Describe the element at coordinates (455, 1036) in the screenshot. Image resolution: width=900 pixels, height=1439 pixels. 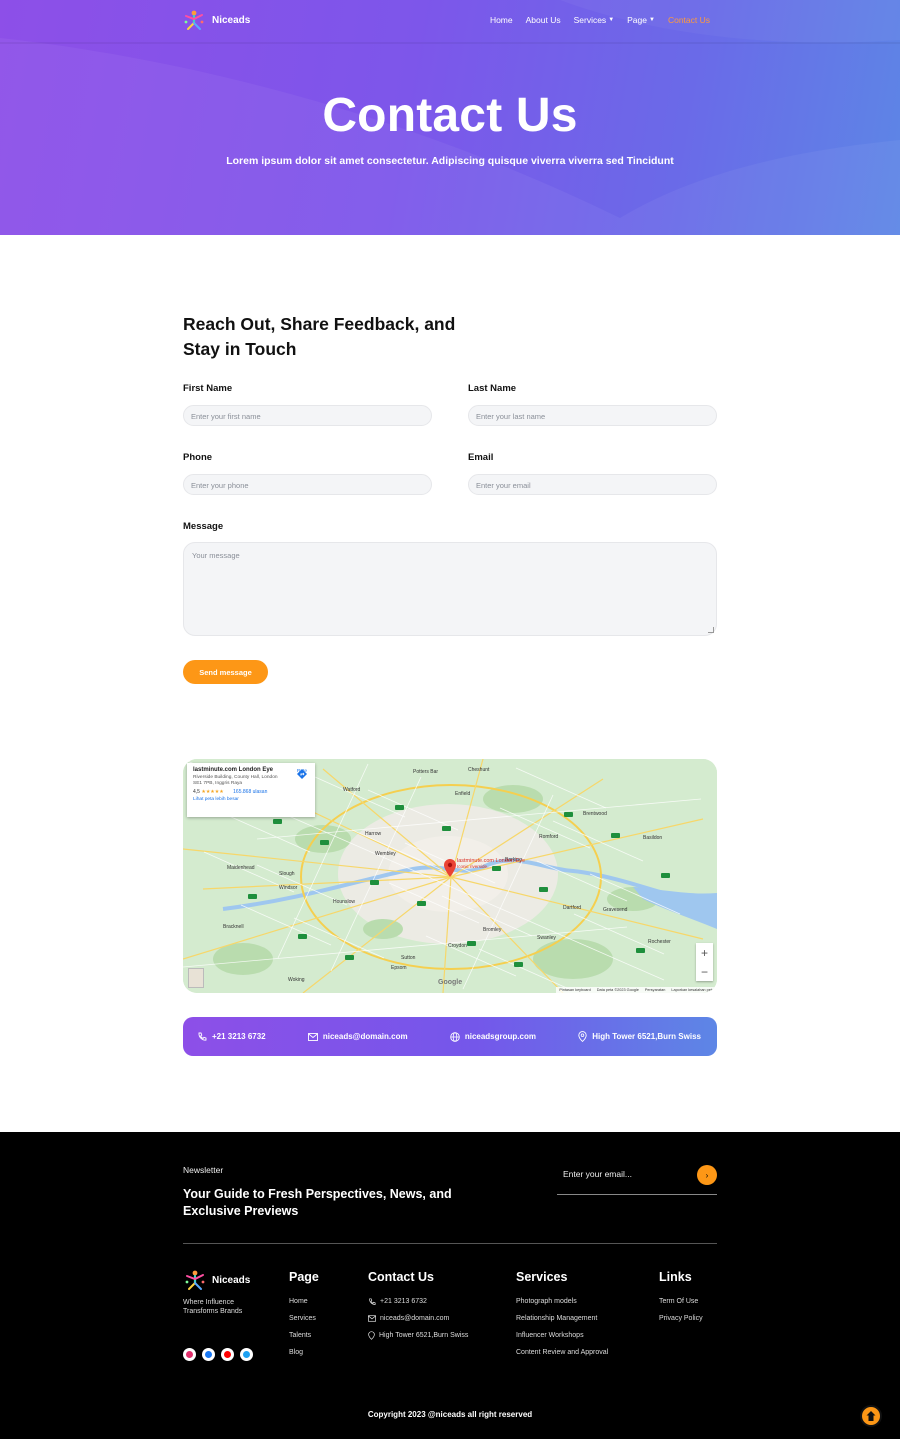
I see `globe-icon` at that location.